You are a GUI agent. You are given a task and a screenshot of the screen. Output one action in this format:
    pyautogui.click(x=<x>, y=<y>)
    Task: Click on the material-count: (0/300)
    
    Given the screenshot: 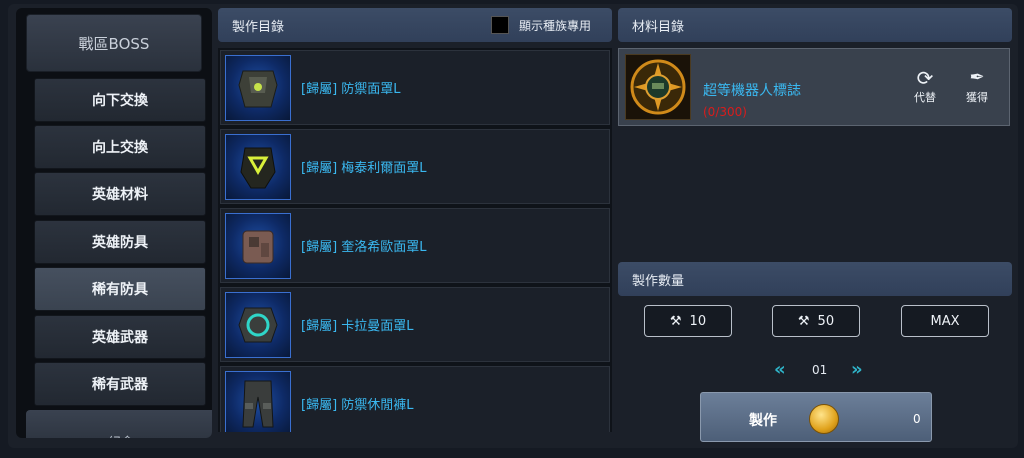 What is the action you would take?
    pyautogui.click(x=725, y=112)
    